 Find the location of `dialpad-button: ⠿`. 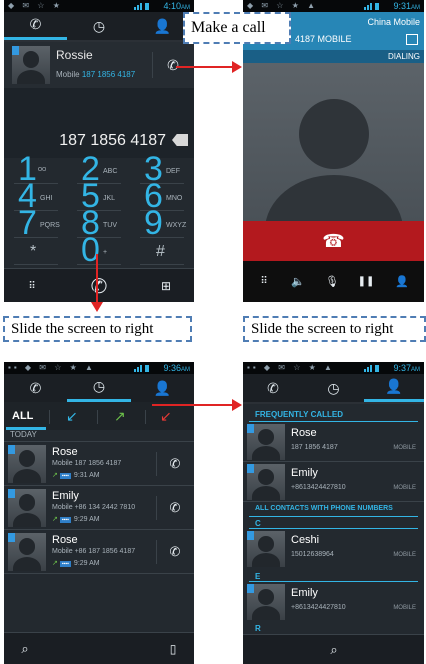

dialpad-button: ⠿ is located at coordinates (264, 281).